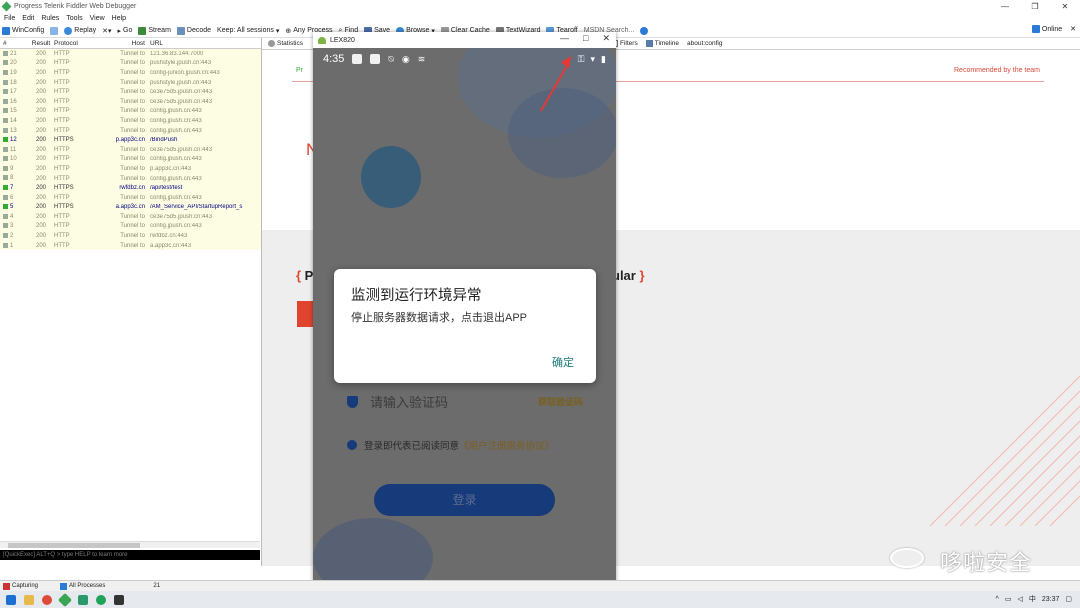  Describe the element at coordinates (130, 82) in the screenshot. I see `session-row: 18 200 HTTP Tunnel to pushstyle.jpush.cn:443` at that location.